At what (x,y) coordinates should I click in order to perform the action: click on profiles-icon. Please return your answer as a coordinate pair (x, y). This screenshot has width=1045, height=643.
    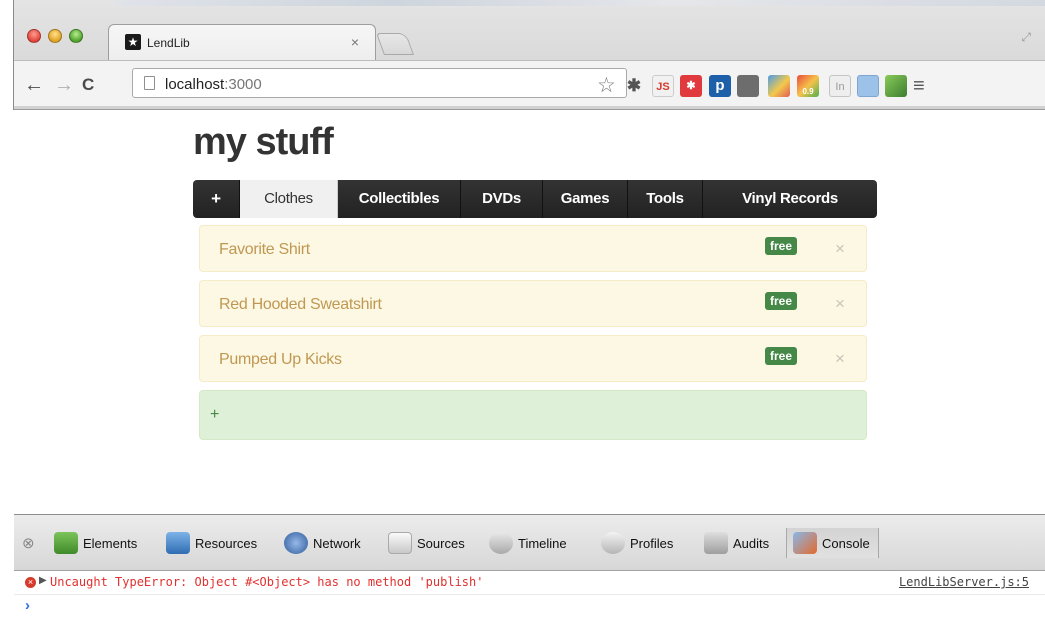
    Looking at the image, I should click on (613, 543).